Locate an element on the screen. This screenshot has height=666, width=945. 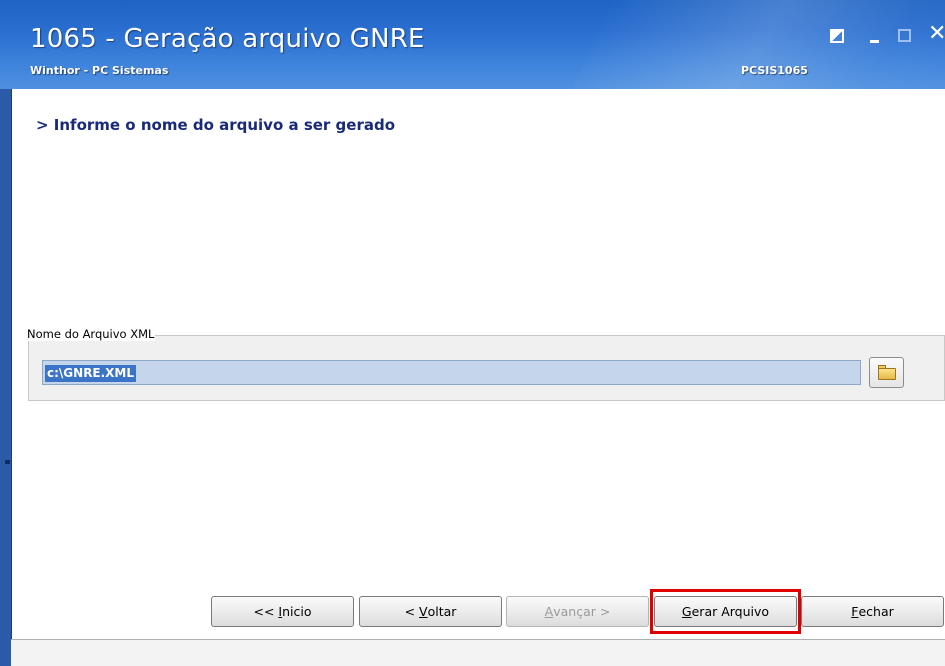
xml-file-path-value: c:\GNRE.XML is located at coordinates (91, 373).